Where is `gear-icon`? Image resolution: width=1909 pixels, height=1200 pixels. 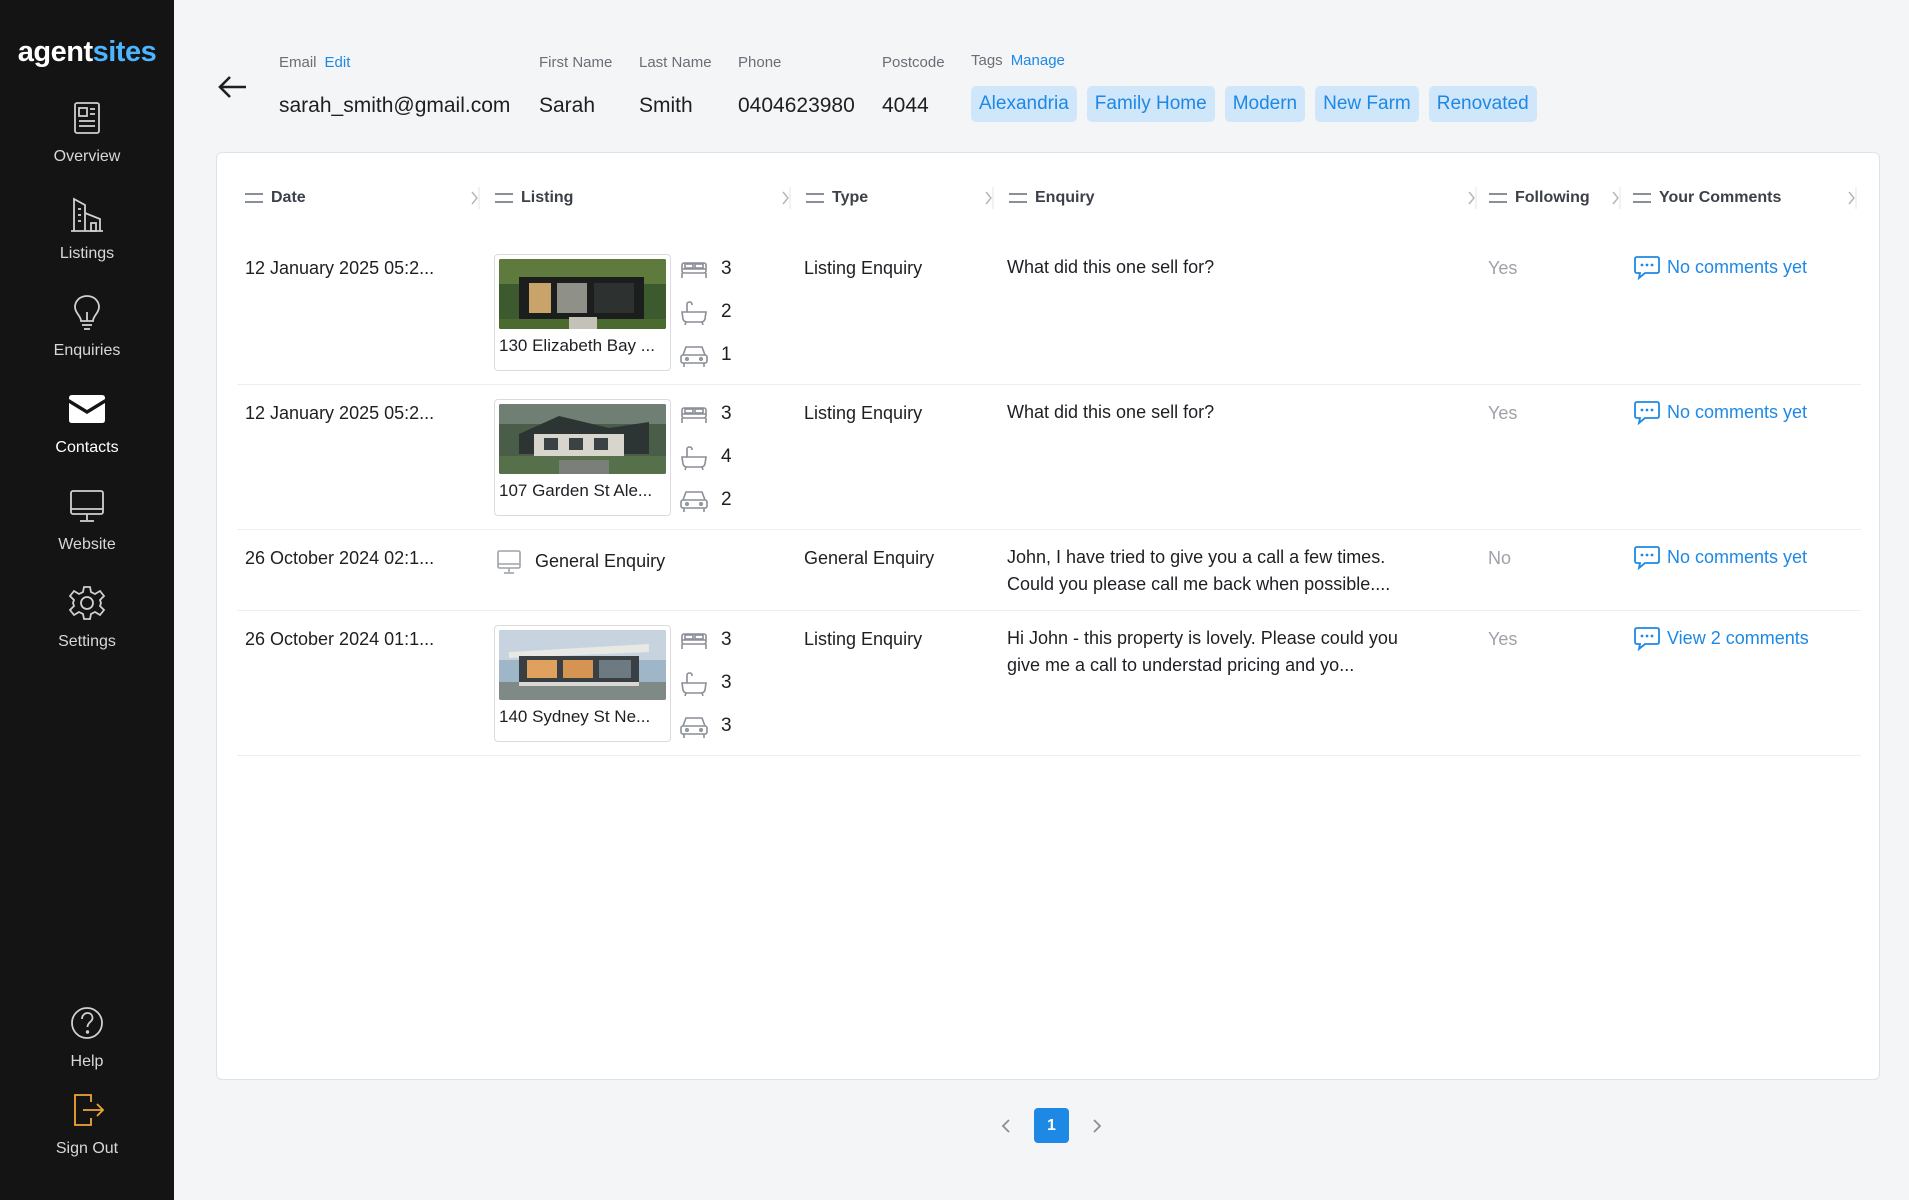
gear-icon is located at coordinates (87, 603).